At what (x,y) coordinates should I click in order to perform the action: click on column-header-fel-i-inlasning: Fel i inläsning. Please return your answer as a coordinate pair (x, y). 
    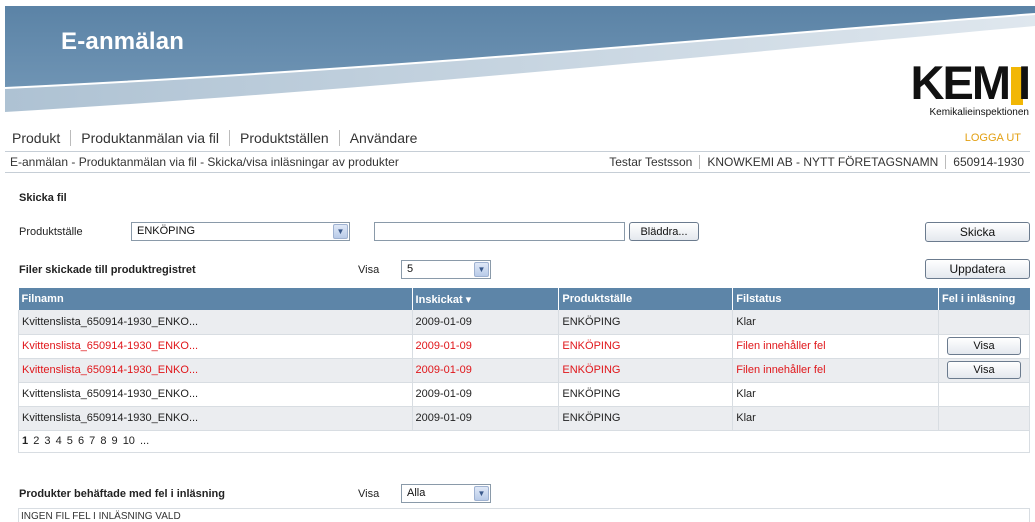
    Looking at the image, I should click on (984, 299).